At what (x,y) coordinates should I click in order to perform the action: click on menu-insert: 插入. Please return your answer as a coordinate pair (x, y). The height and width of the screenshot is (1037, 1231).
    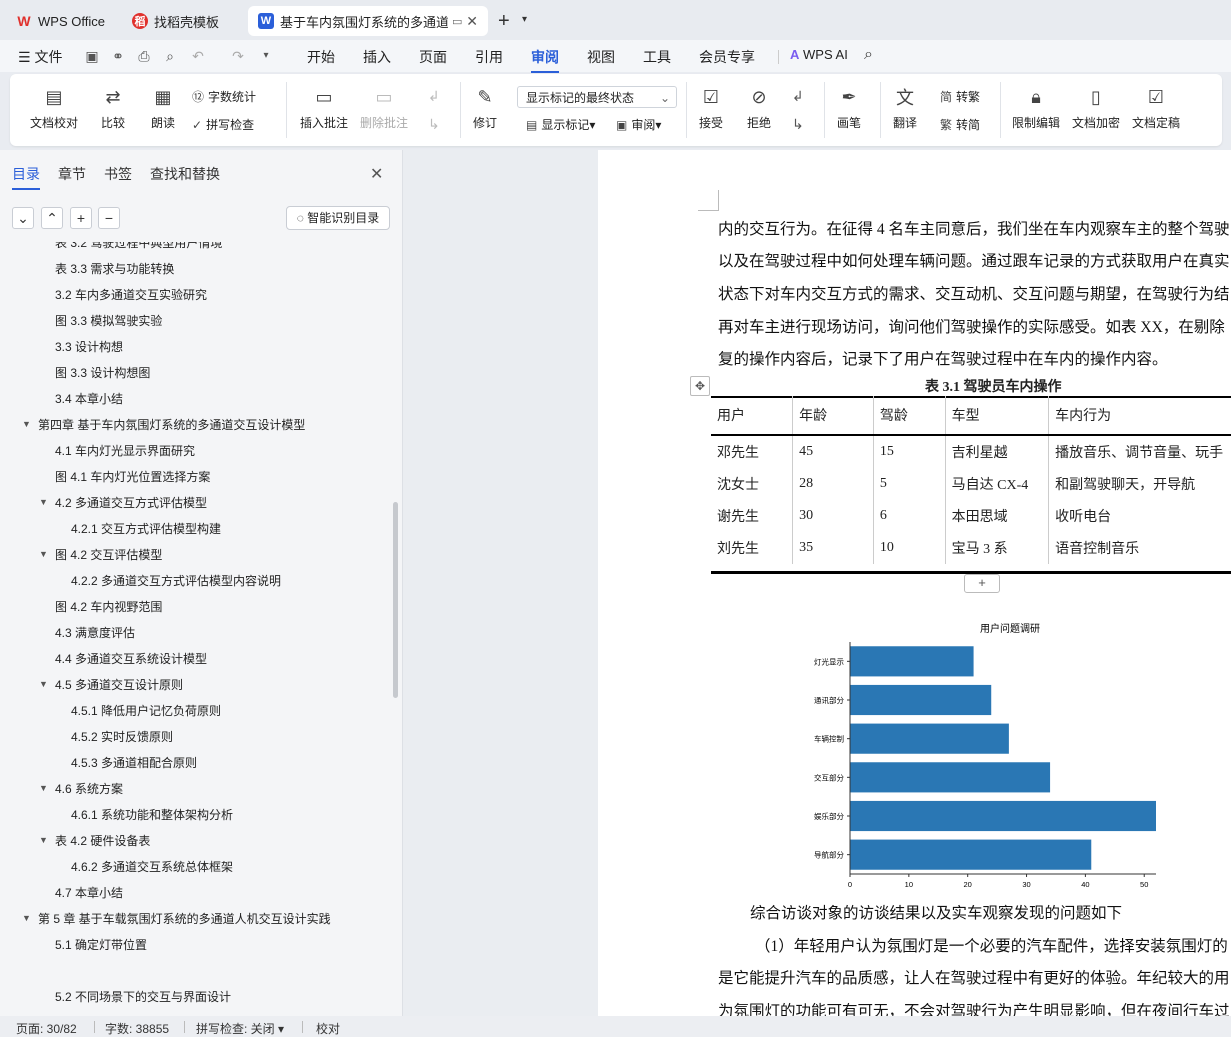
    Looking at the image, I should click on (377, 57).